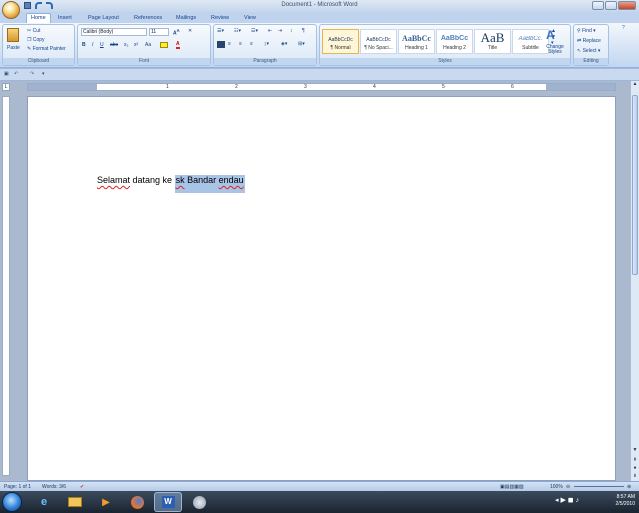  I want to click on borders-button: ⊞▾, so click(301, 44).